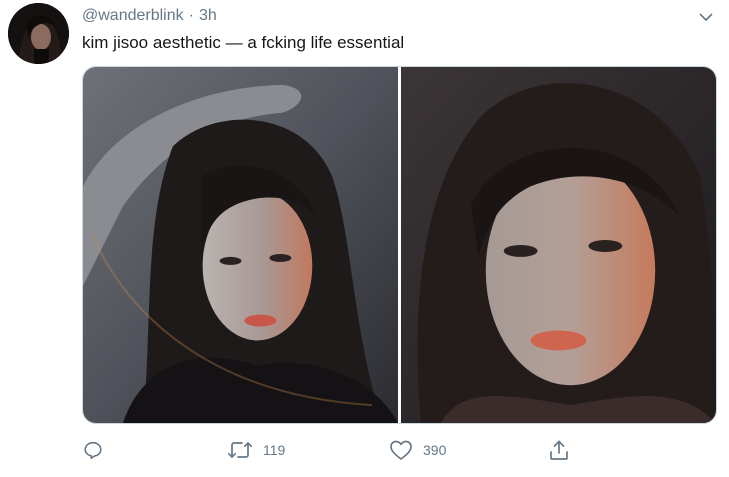  I want to click on tweet-timestamp: 3h, so click(208, 16).